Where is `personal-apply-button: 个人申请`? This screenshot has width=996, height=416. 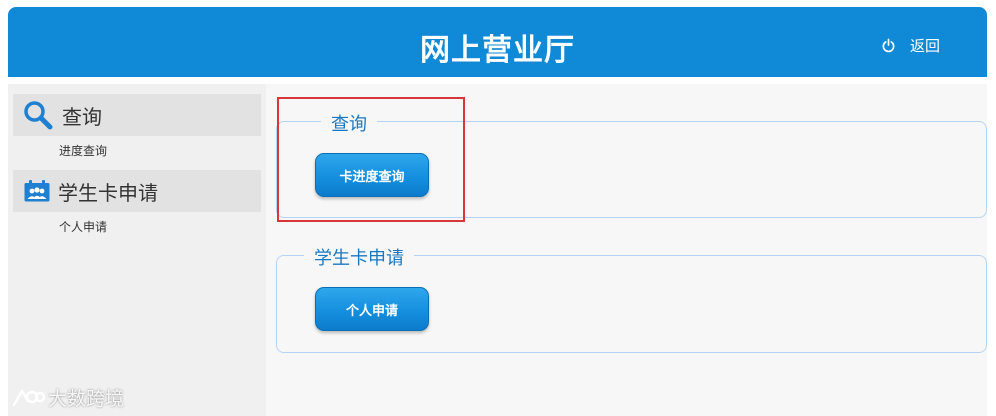 personal-apply-button: 个人申请 is located at coordinates (372, 309).